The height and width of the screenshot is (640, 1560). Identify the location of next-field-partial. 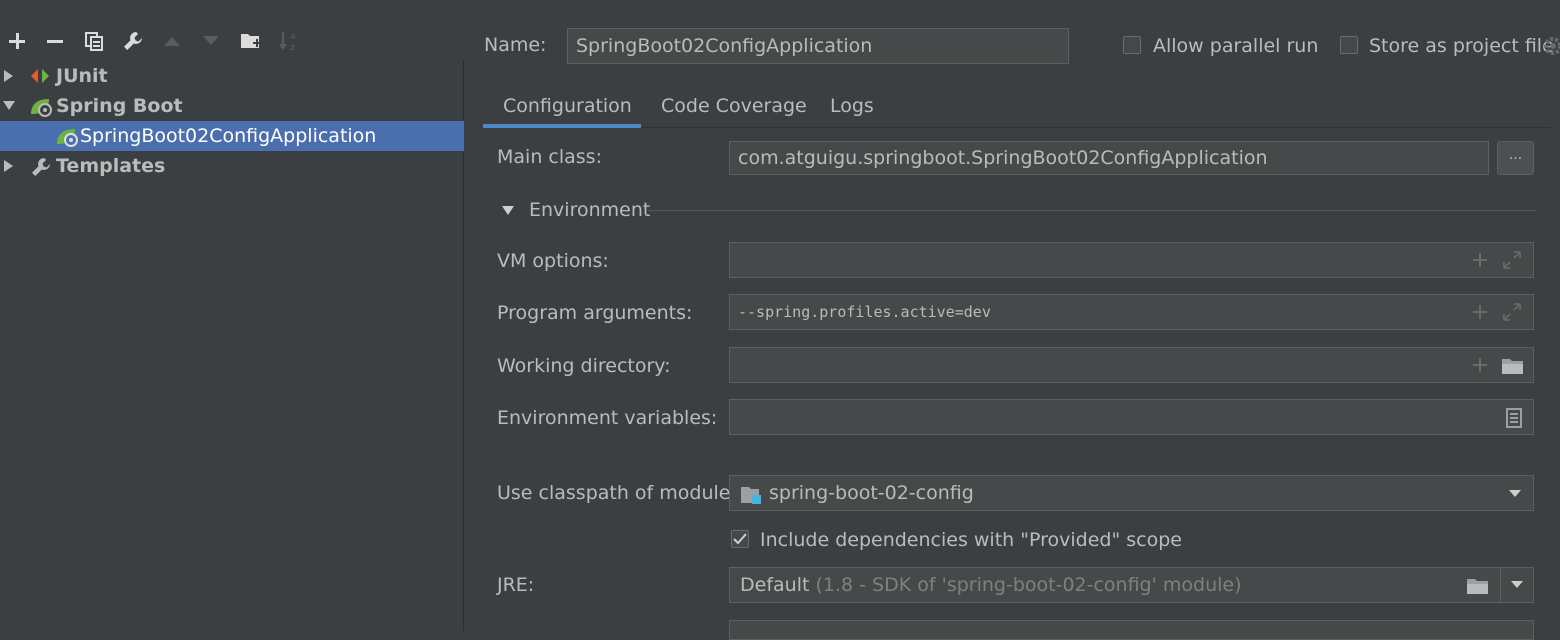
(1131, 630).